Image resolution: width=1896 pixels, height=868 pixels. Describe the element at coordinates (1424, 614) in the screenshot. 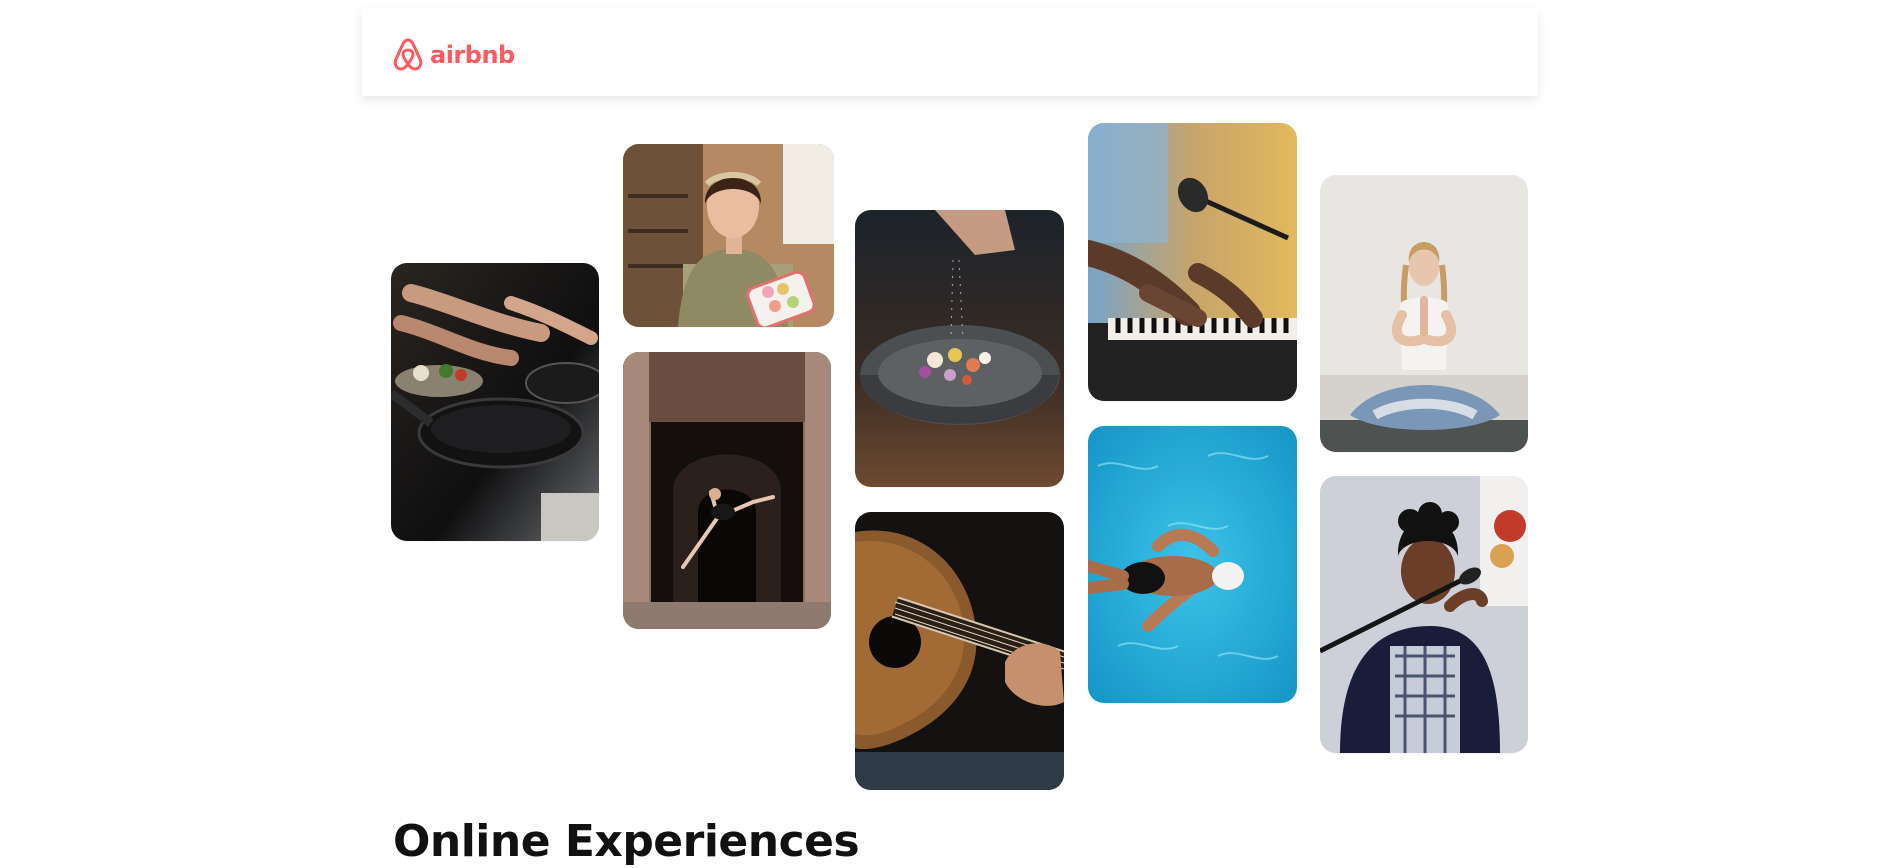

I see `singer-photo` at that location.